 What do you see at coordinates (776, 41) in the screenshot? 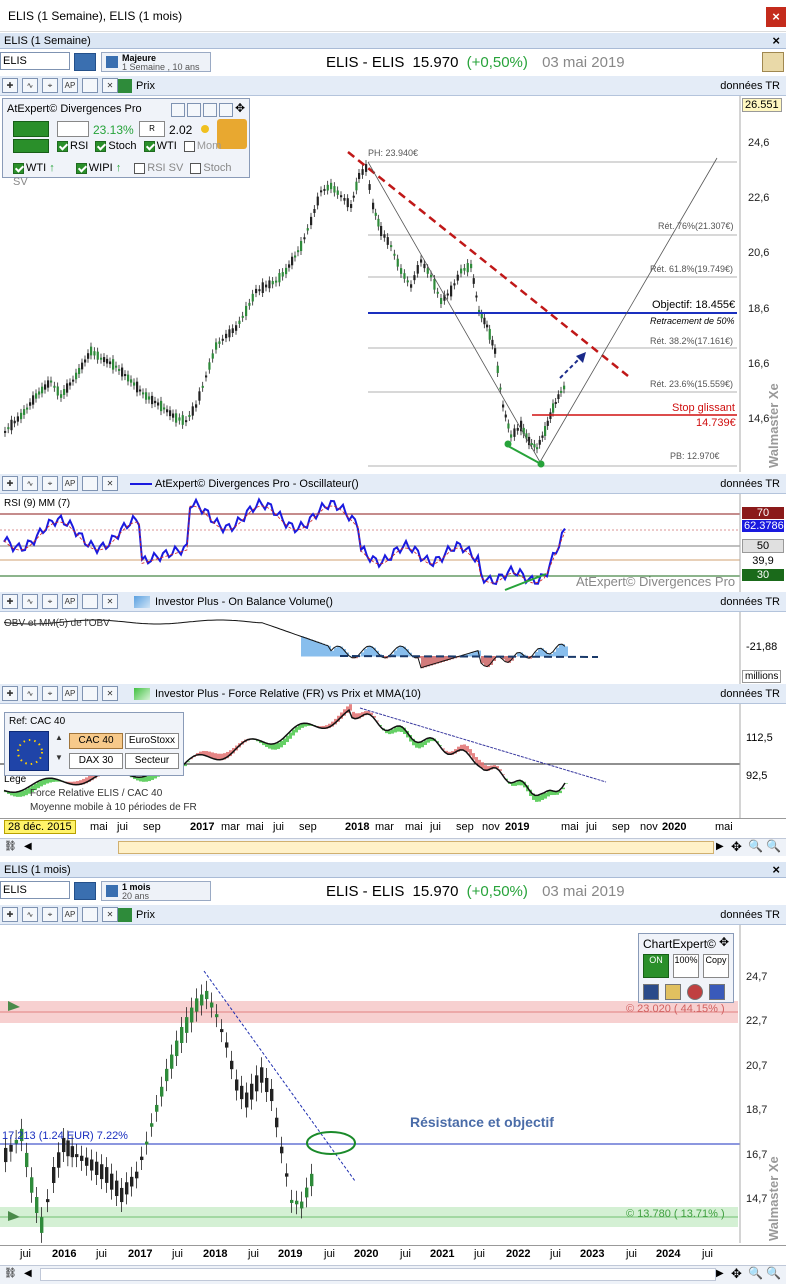
I see `weekly-panel-close-icon: ×` at bounding box center [776, 41].